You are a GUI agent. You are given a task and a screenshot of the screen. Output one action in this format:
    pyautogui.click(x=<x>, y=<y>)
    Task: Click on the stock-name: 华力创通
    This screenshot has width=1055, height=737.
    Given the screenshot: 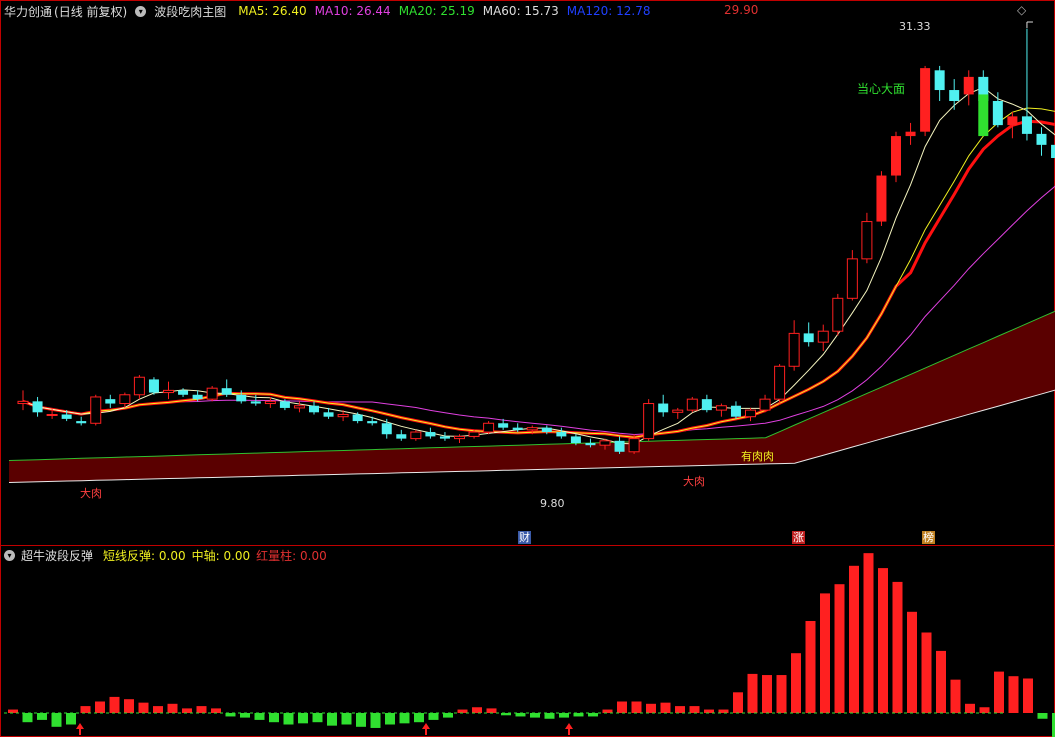 What is the action you would take?
    pyautogui.click(x=28, y=11)
    